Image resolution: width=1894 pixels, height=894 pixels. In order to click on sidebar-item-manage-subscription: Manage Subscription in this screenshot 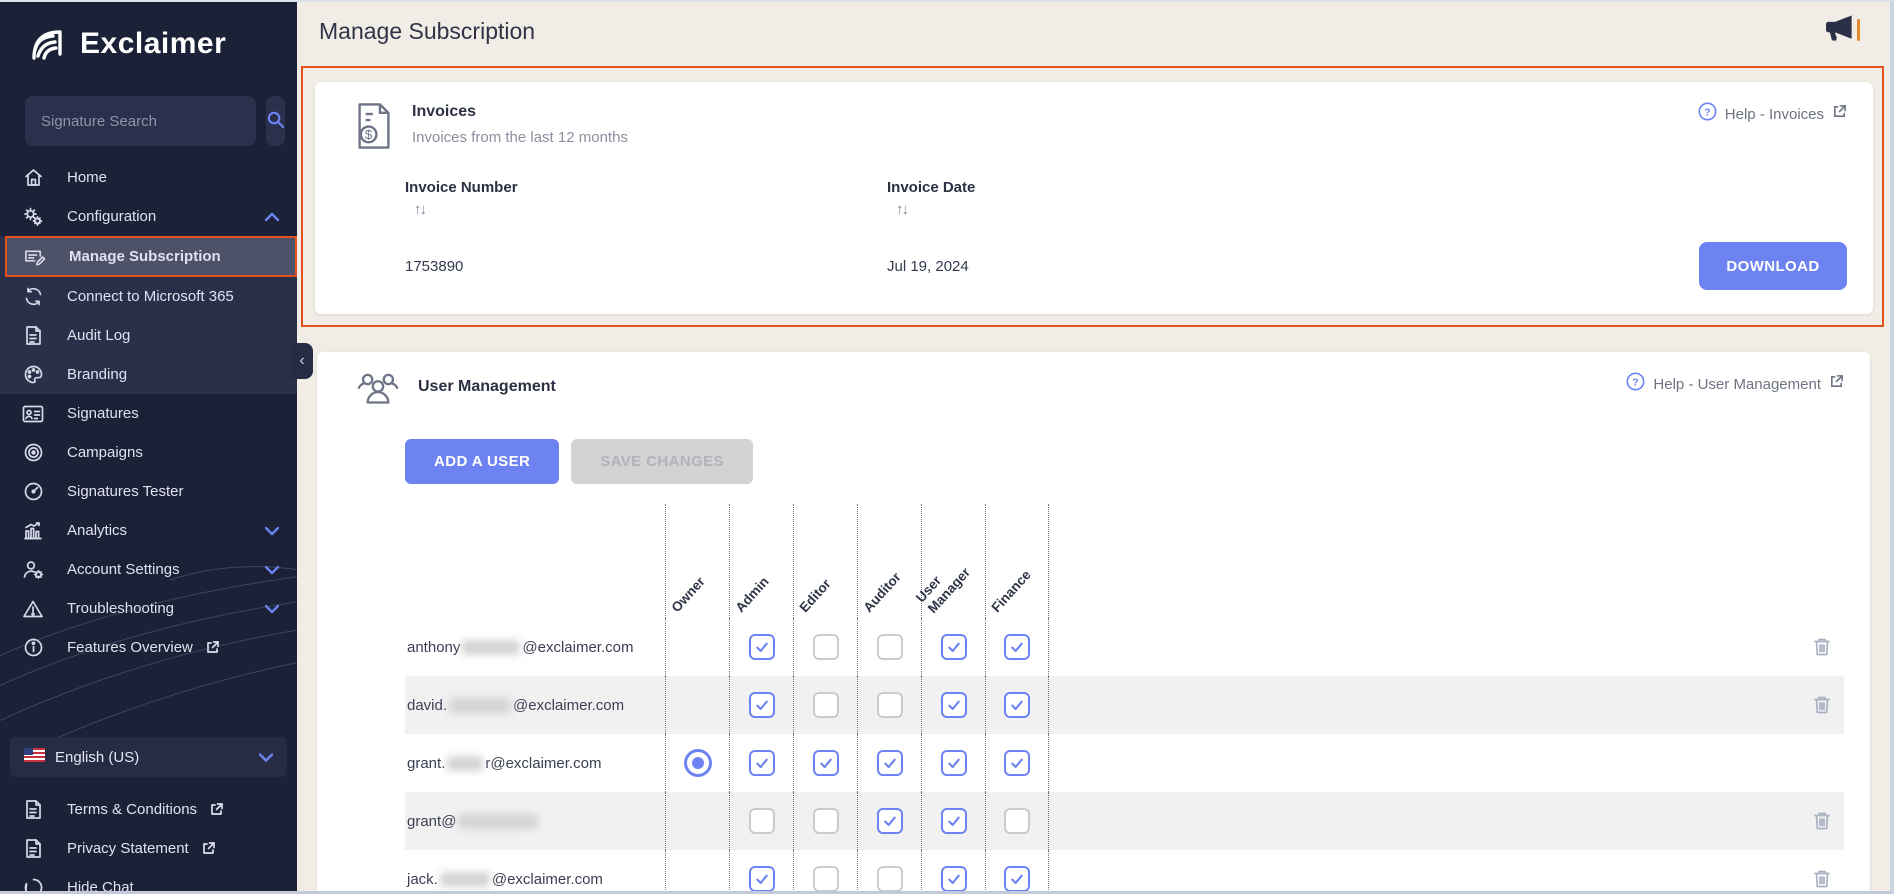, I will do `click(151, 256)`.